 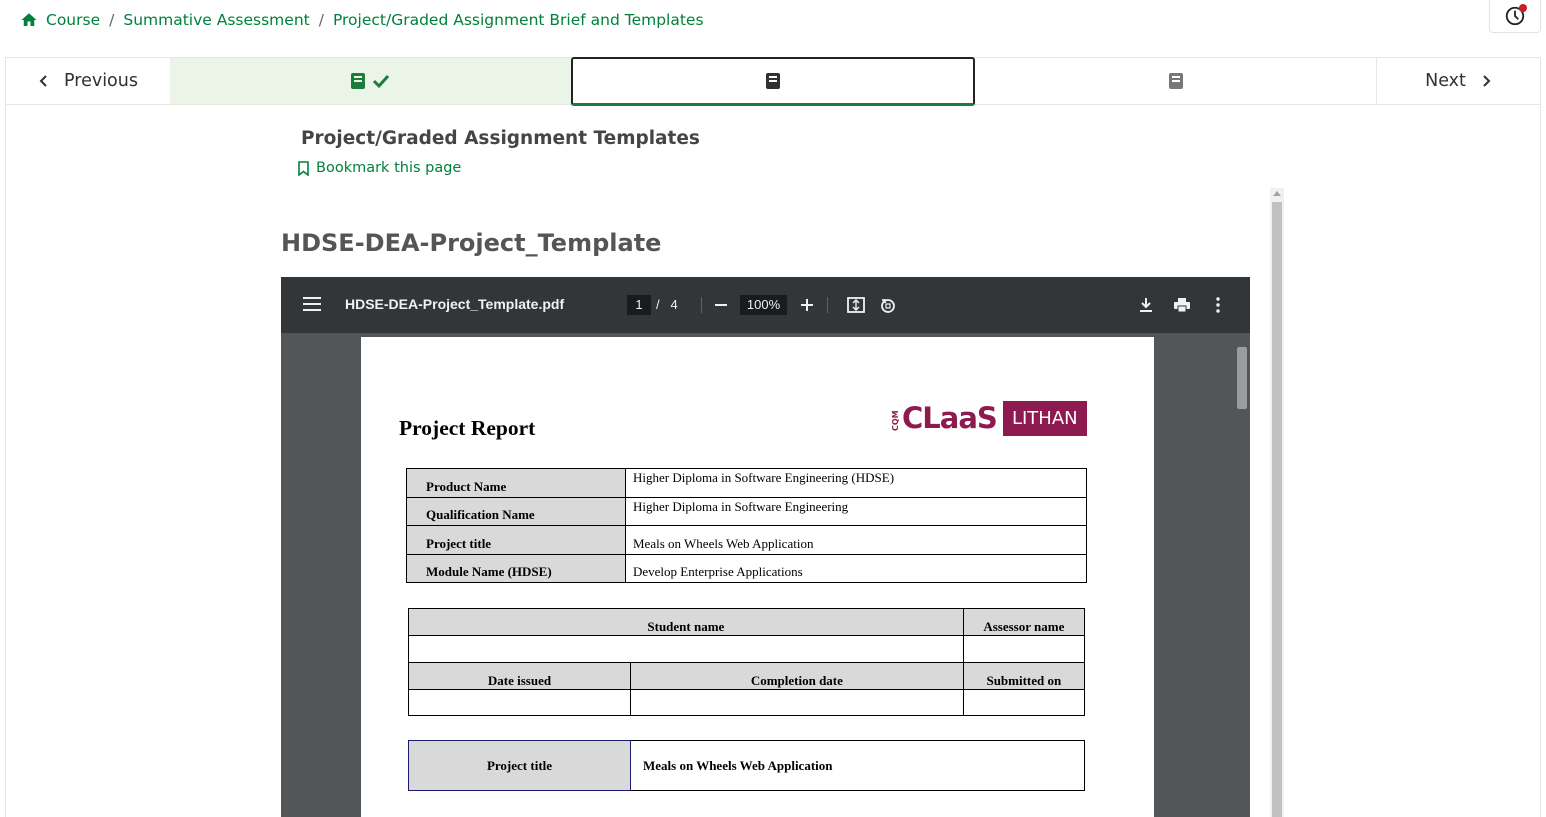 I want to click on zoom-level-input: 100%, so click(x=763, y=305).